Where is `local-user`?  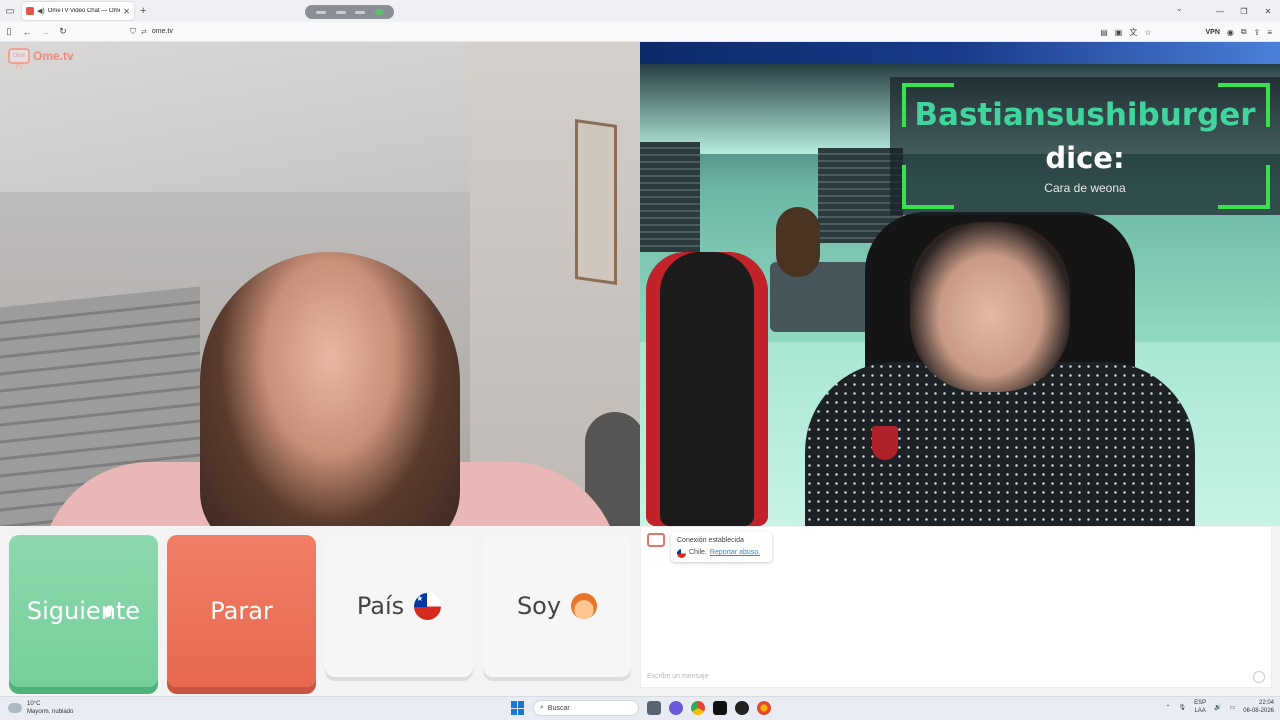
local-user is located at coordinates (330, 389).